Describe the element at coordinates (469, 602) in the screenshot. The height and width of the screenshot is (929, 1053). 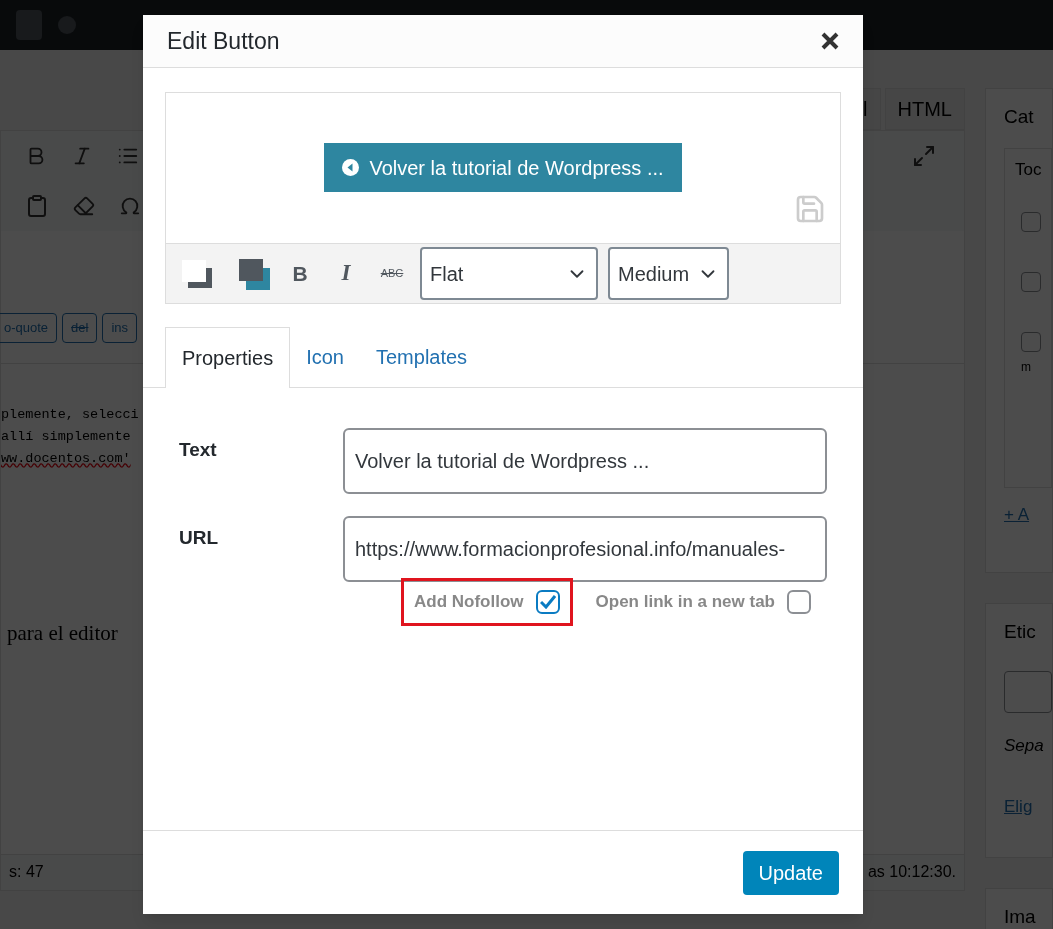
I see `option-label: Add Nofollow` at that location.